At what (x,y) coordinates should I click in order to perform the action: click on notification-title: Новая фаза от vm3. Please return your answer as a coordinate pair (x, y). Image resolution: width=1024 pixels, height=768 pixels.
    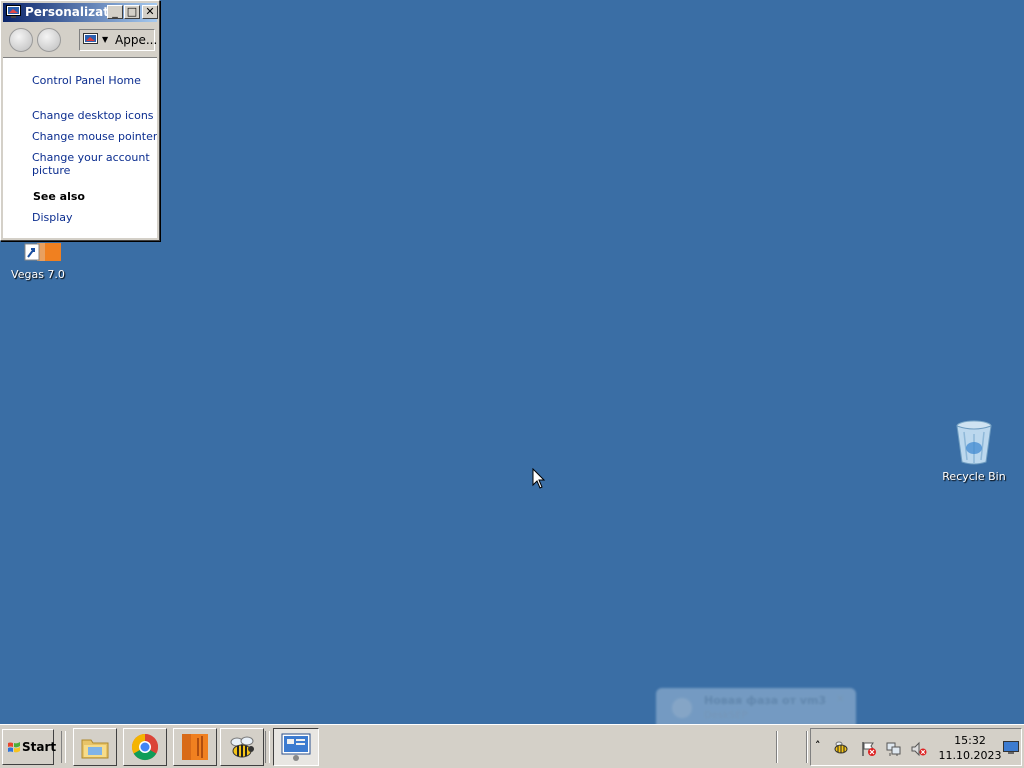
    Looking at the image, I should click on (765, 700).